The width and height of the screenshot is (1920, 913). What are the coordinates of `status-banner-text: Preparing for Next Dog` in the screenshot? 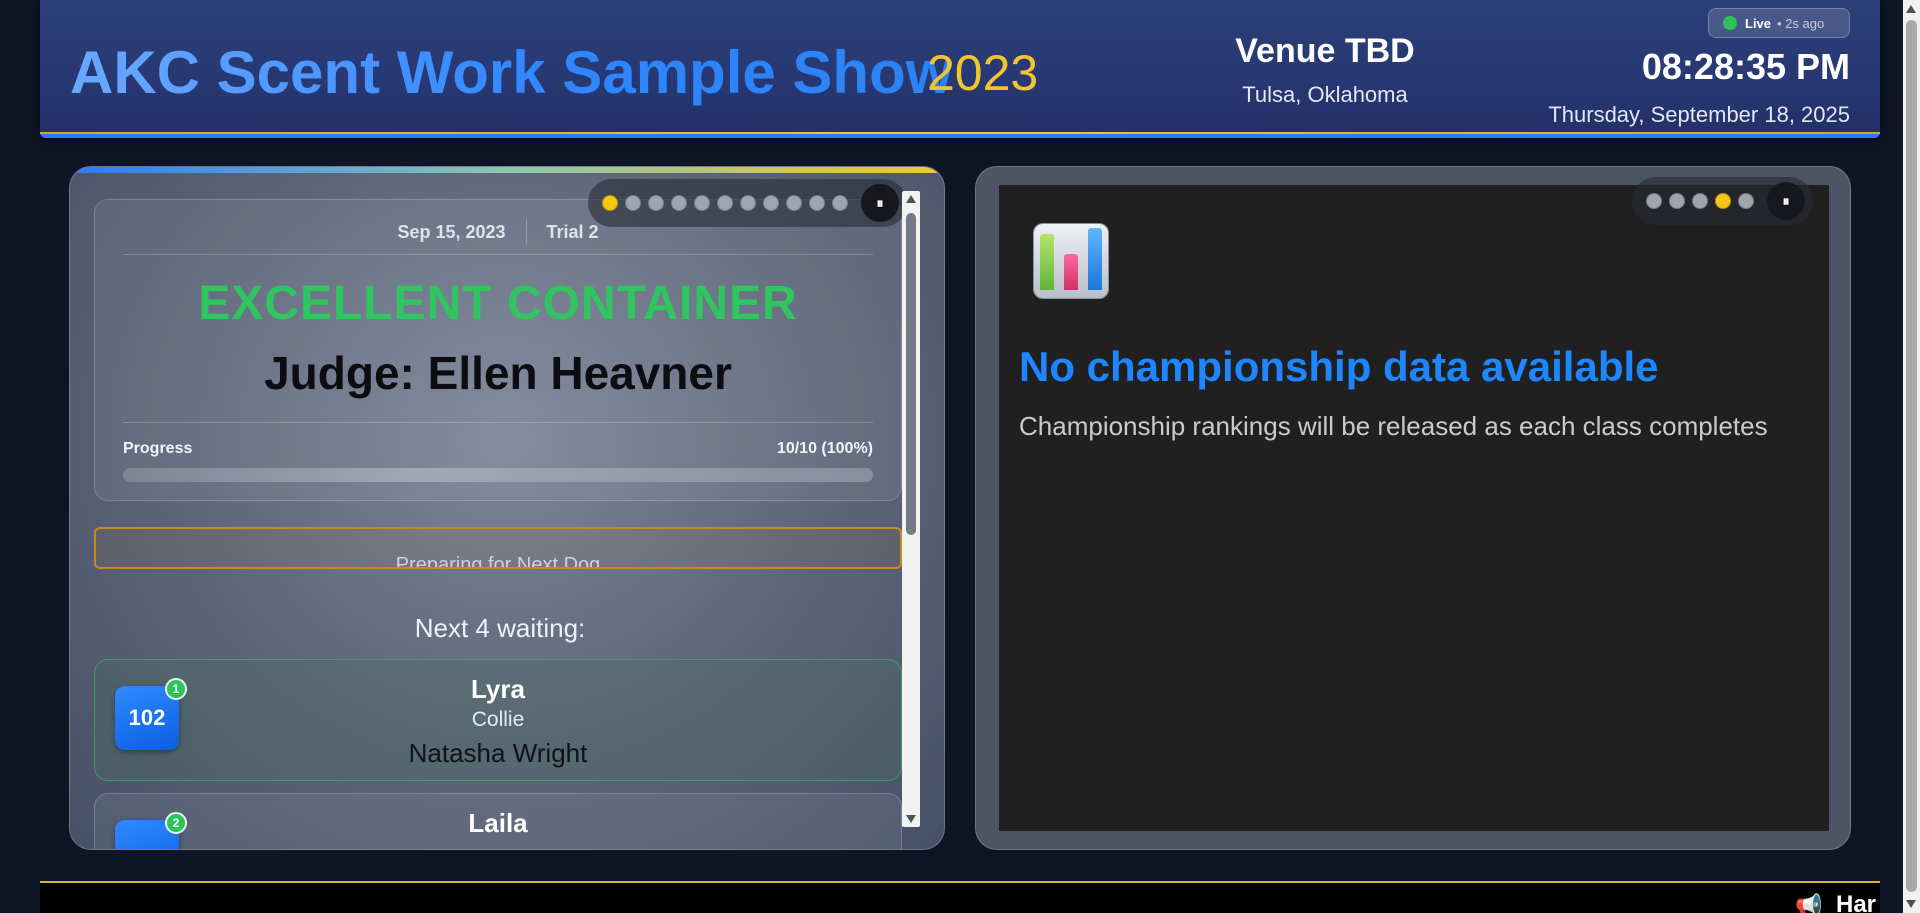 It's located at (498, 561).